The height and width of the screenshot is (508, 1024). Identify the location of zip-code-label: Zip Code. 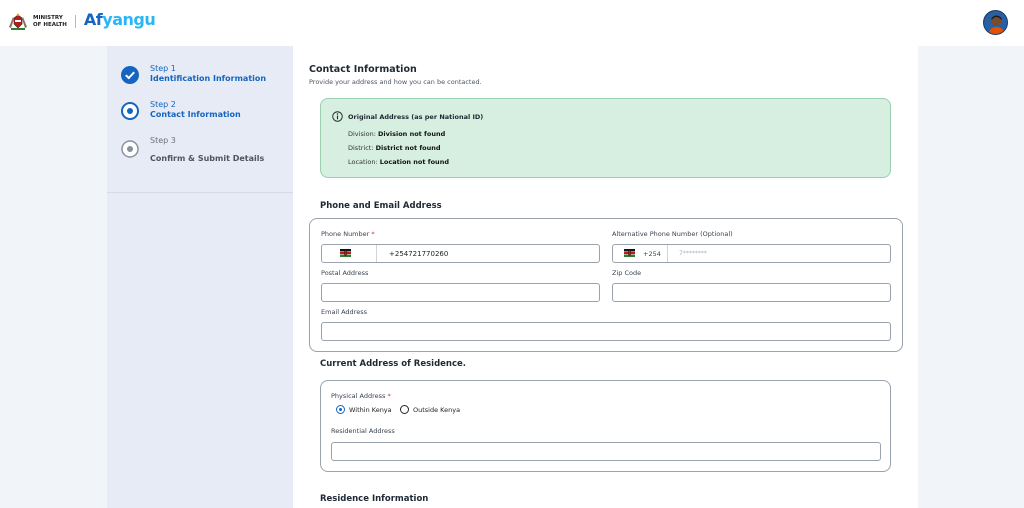
(627, 273).